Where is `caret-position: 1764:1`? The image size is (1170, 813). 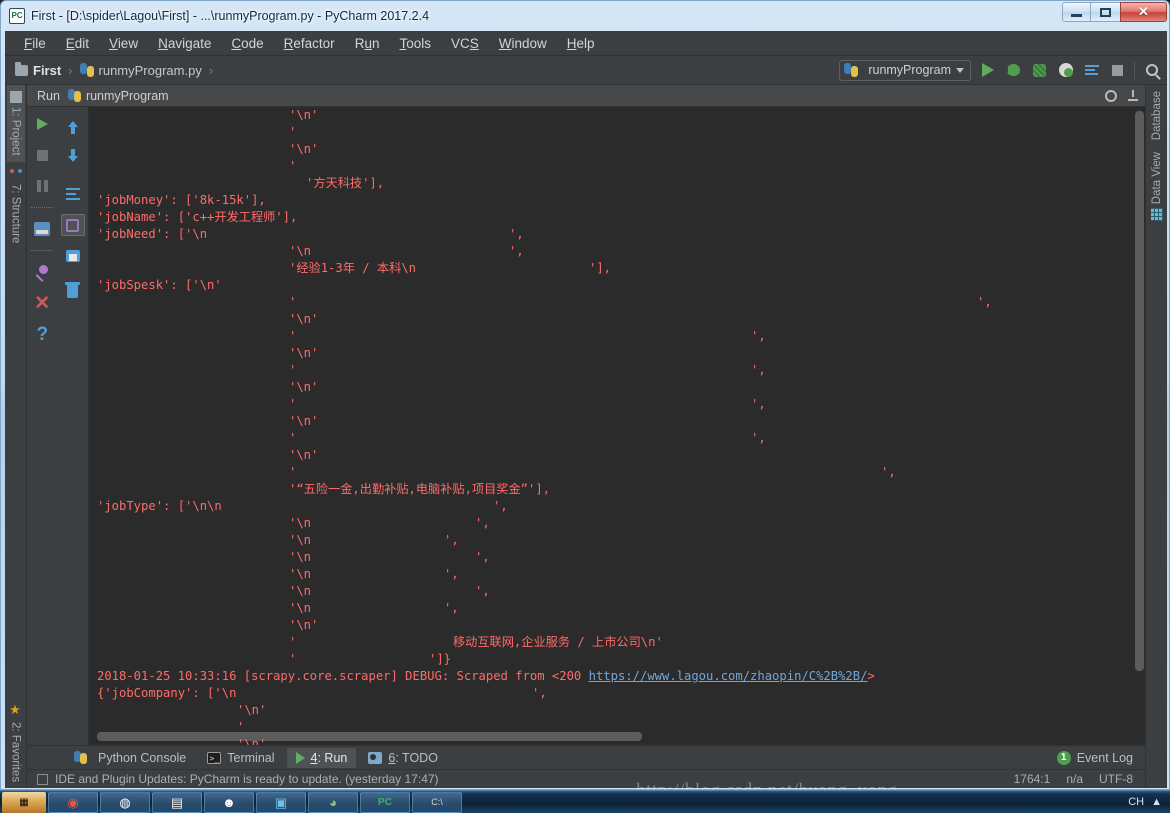
caret-position: 1764:1 is located at coordinates (1032, 779).